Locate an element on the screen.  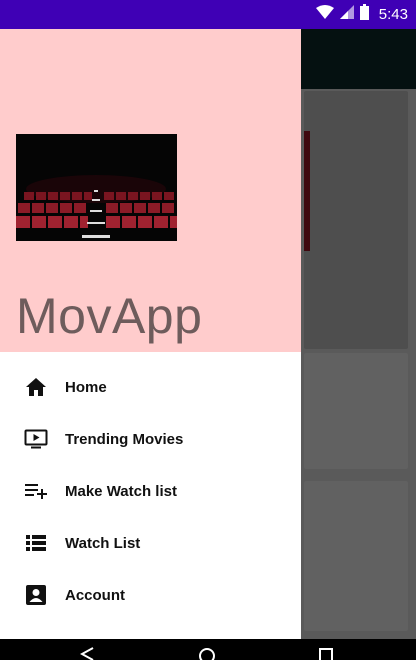
menu-item-home: Home is located at coordinates (150, 387).